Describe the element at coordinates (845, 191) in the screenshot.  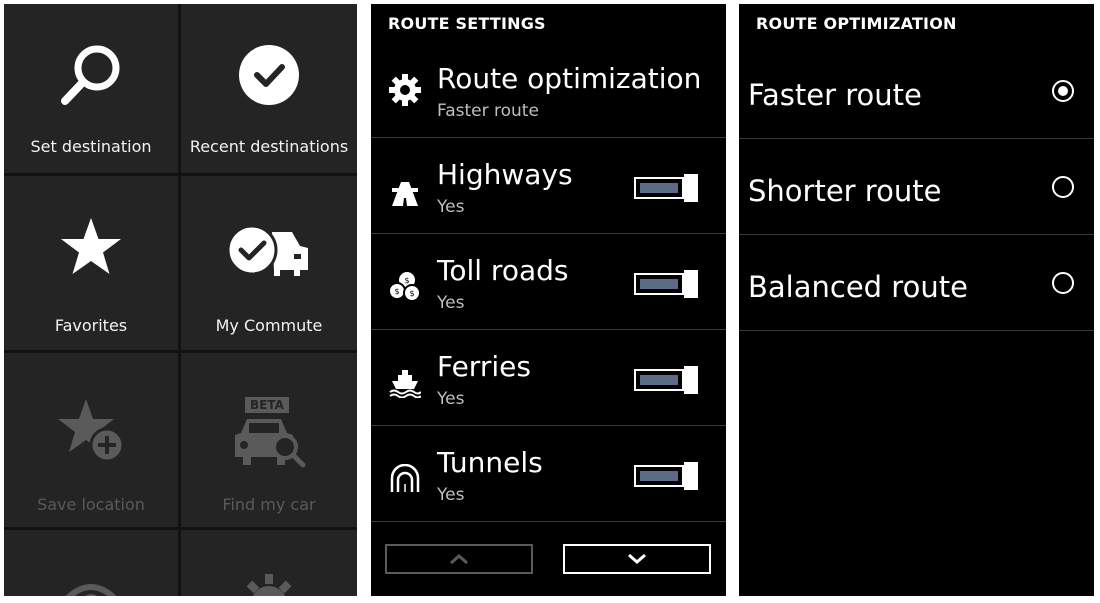
I see `option-label: Shorter route` at that location.